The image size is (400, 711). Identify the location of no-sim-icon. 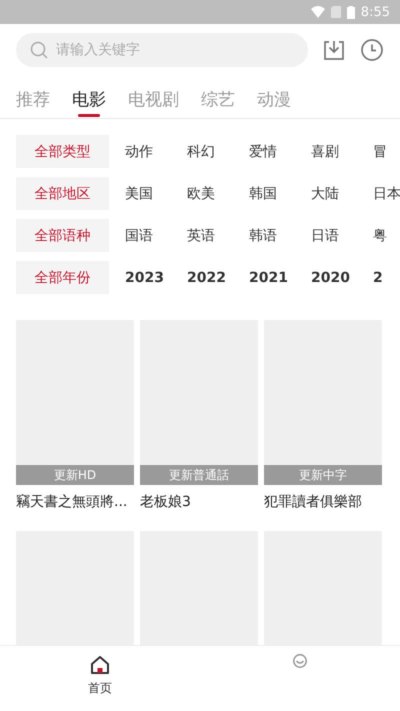
(335, 12).